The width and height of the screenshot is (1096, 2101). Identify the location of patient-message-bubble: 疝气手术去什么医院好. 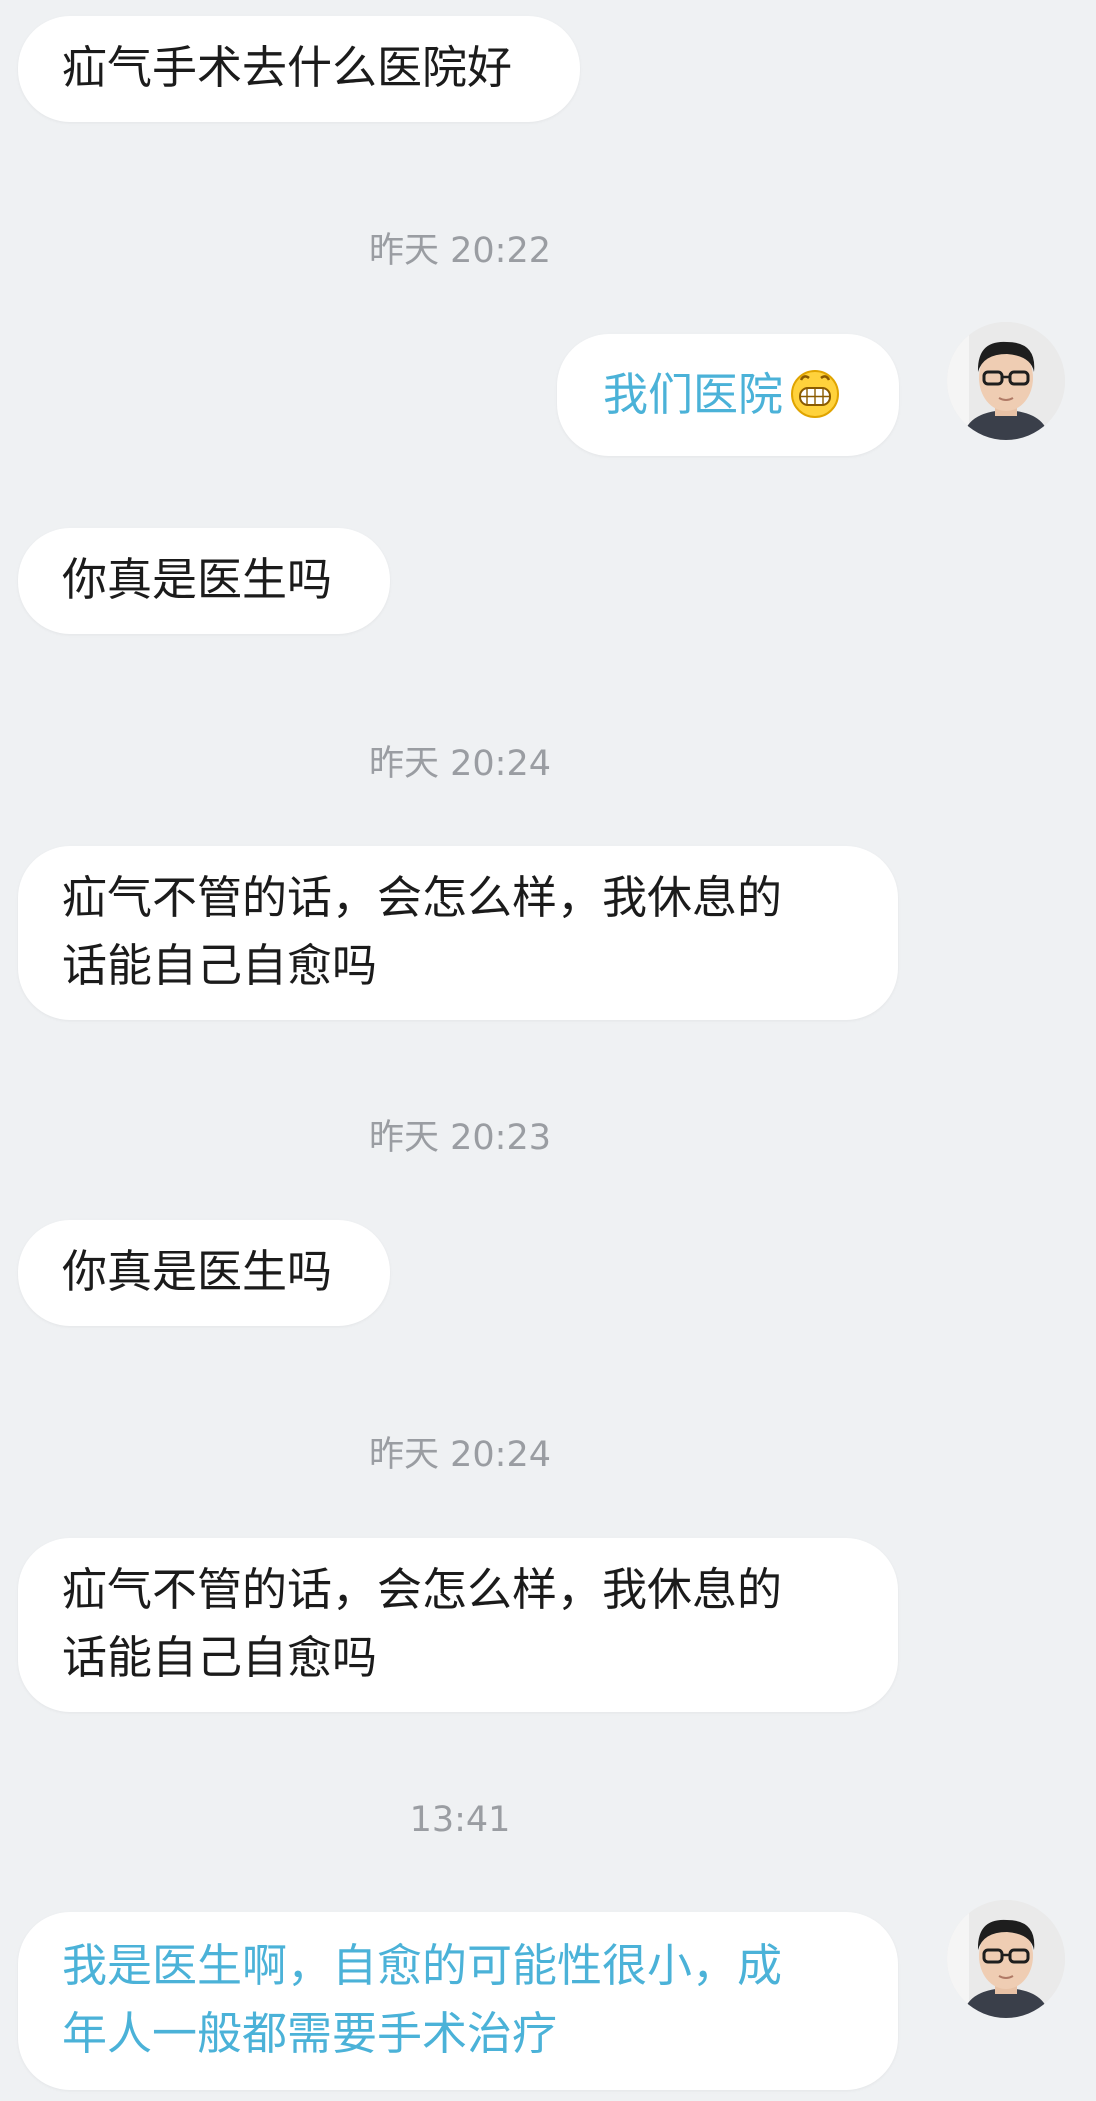
(299, 69).